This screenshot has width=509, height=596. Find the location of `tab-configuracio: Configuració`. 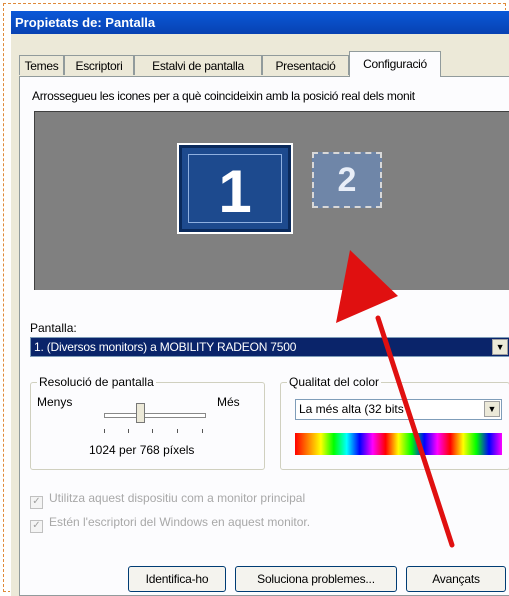

tab-configuracio: Configuració is located at coordinates (395, 64).